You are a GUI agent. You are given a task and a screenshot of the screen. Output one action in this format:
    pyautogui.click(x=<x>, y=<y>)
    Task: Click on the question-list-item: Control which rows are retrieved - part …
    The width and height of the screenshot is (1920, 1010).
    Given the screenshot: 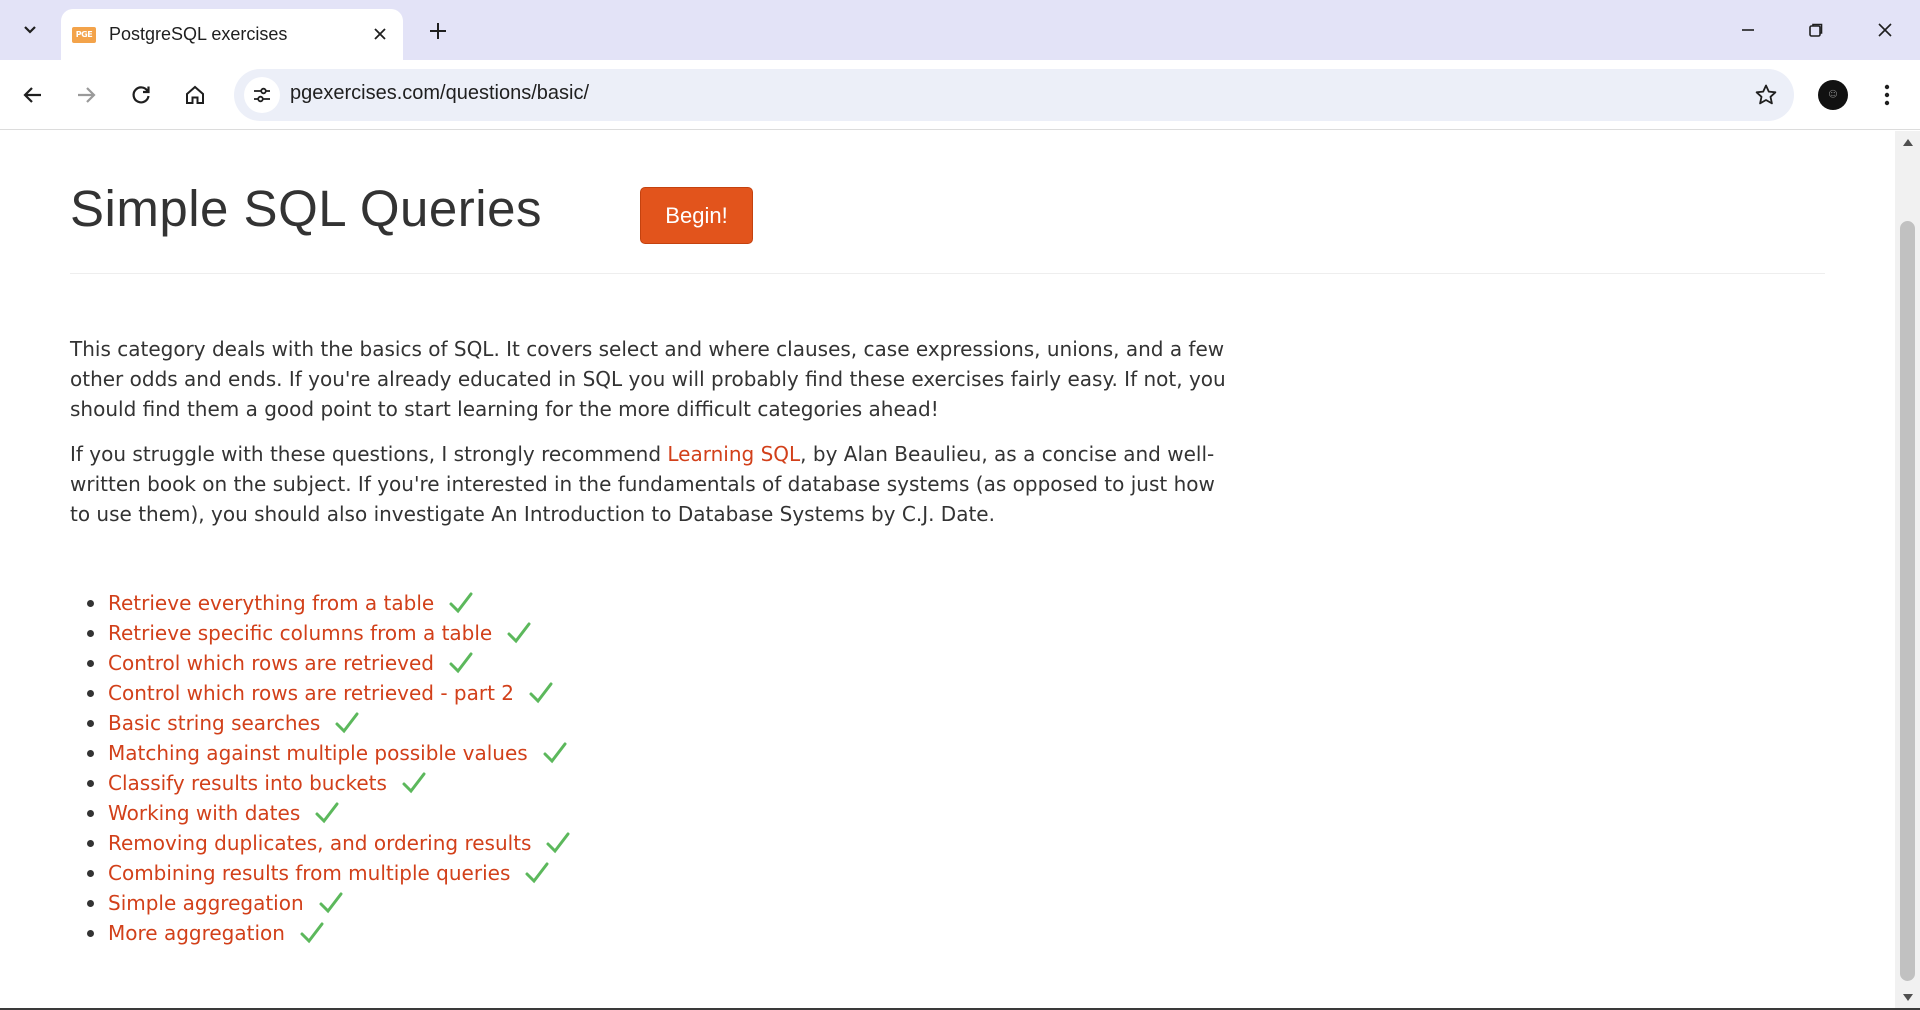 What is the action you would take?
    pyautogui.click(x=320, y=693)
    